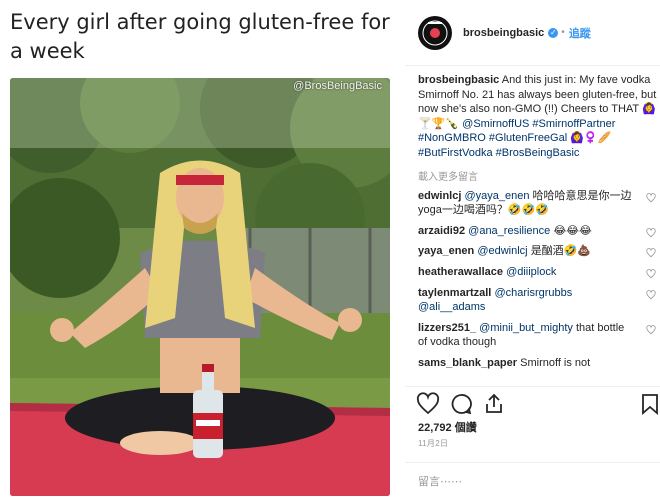 This screenshot has width=660, height=497. Describe the element at coordinates (454, 293) in the screenshot. I see `comment-username: taylenmartzall` at that location.